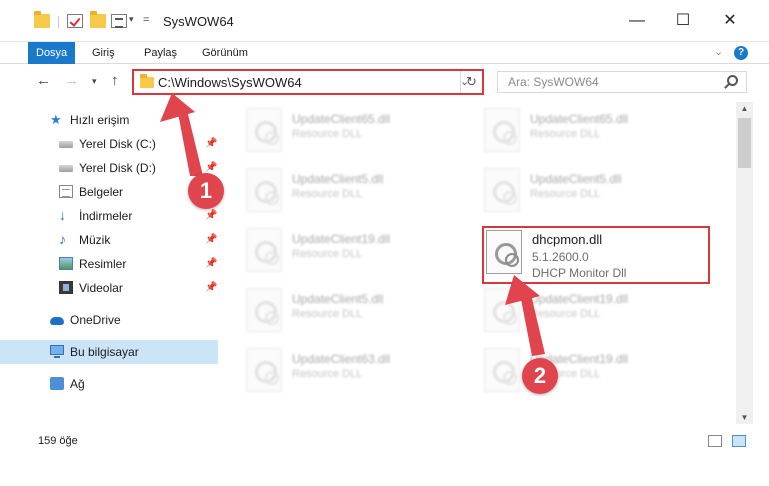  I want to click on ribbon: Dosya Giriş Paylaş Görünüm ⌄ ?, so click(384, 53).